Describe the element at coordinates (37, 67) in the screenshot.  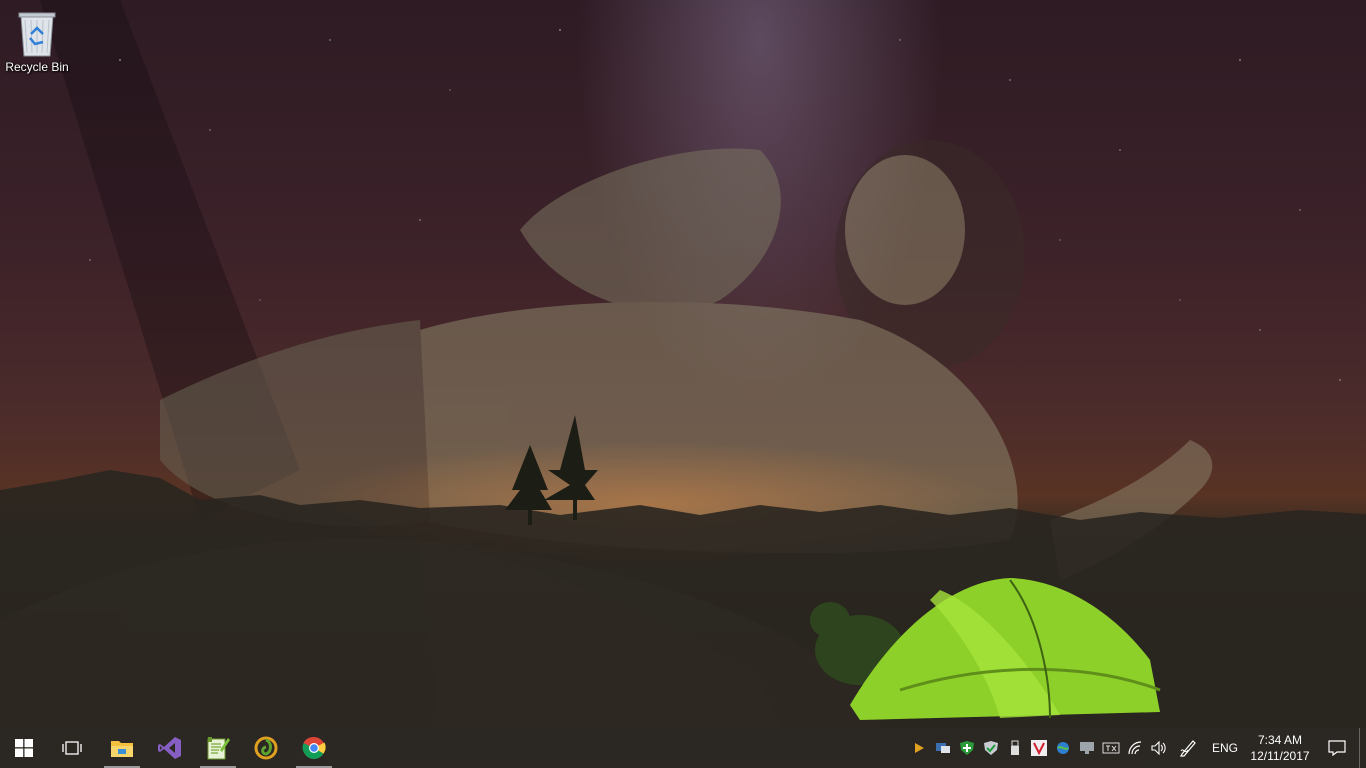
I see `recycle-bin-label: Recycle Bin` at that location.